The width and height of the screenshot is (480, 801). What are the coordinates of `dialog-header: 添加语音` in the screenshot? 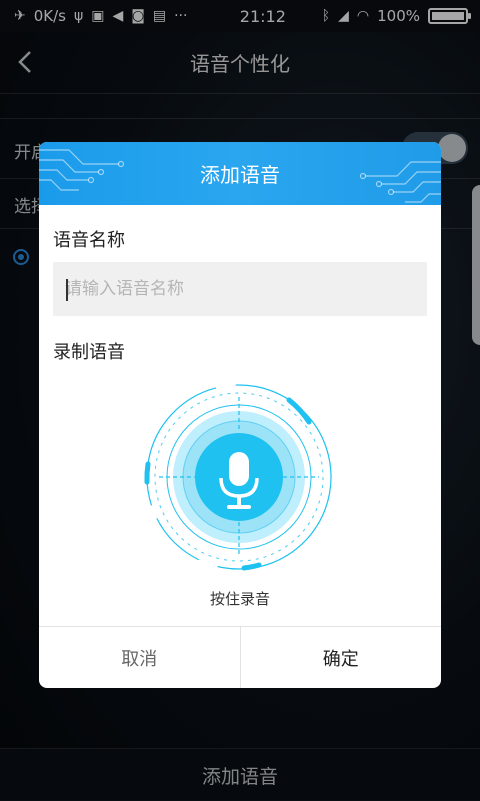 It's located at (240, 173).